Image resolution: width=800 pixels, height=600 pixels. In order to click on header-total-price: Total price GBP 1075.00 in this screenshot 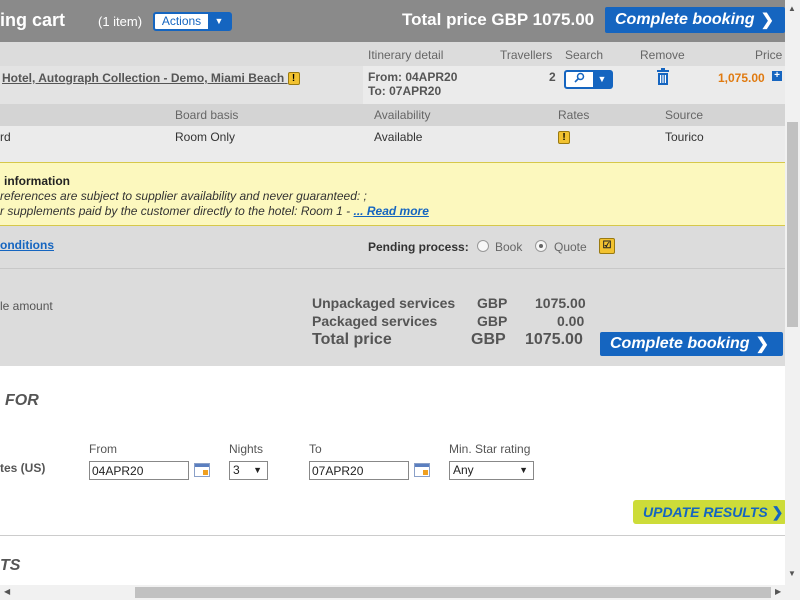, I will do `click(498, 19)`.